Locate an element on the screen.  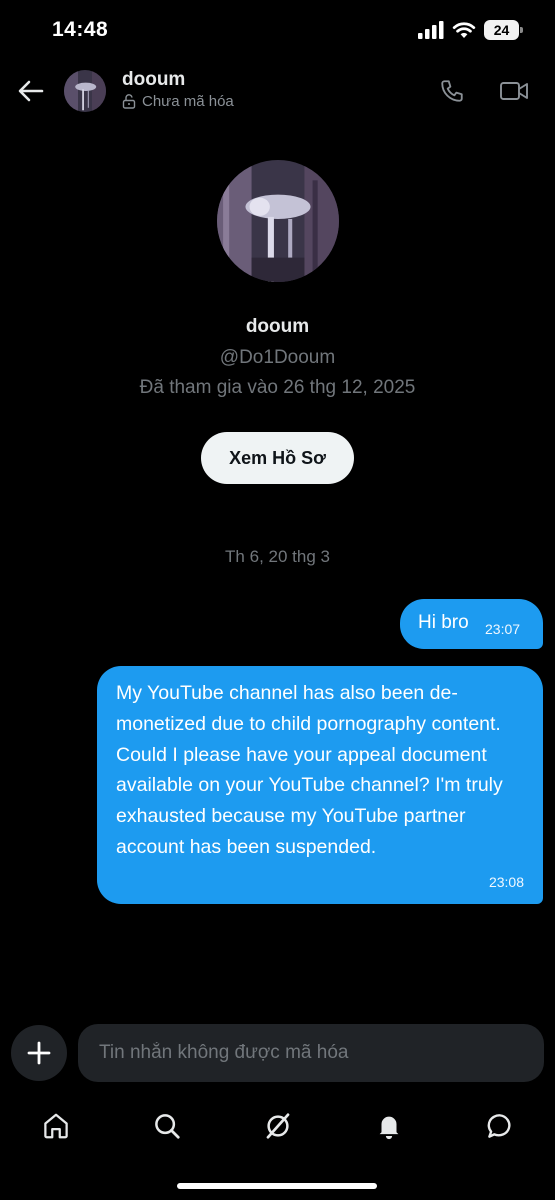
search-icon is located at coordinates (167, 1126).